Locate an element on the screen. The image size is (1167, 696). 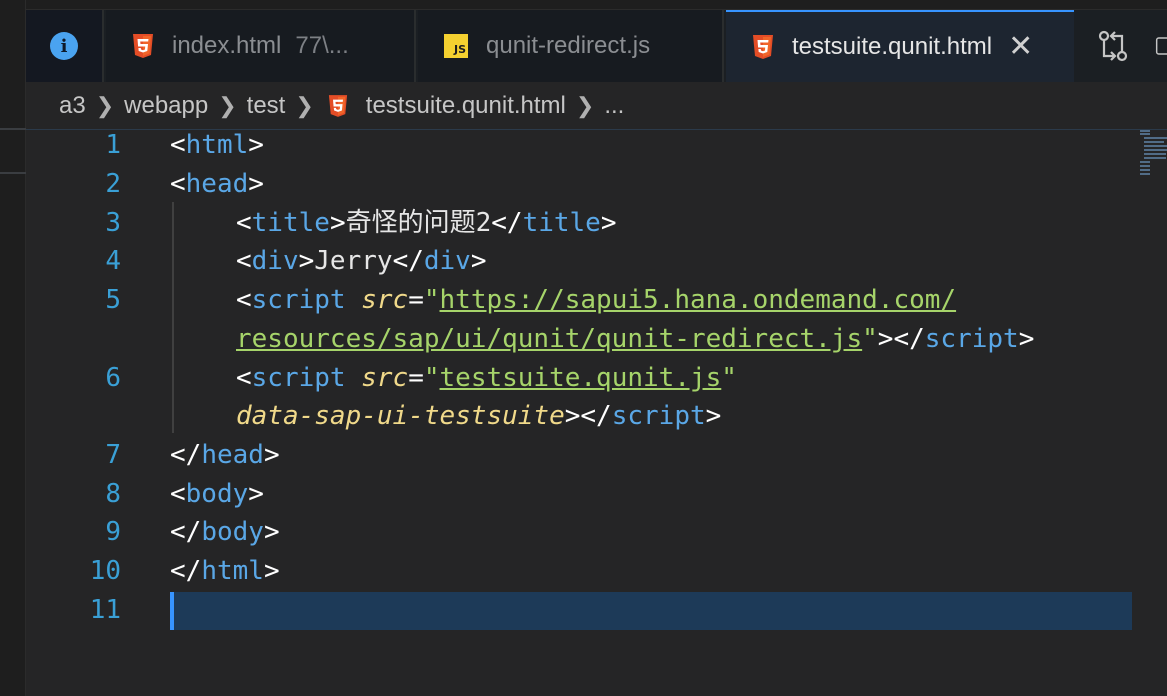
indent-guide is located at coordinates (173, 317).